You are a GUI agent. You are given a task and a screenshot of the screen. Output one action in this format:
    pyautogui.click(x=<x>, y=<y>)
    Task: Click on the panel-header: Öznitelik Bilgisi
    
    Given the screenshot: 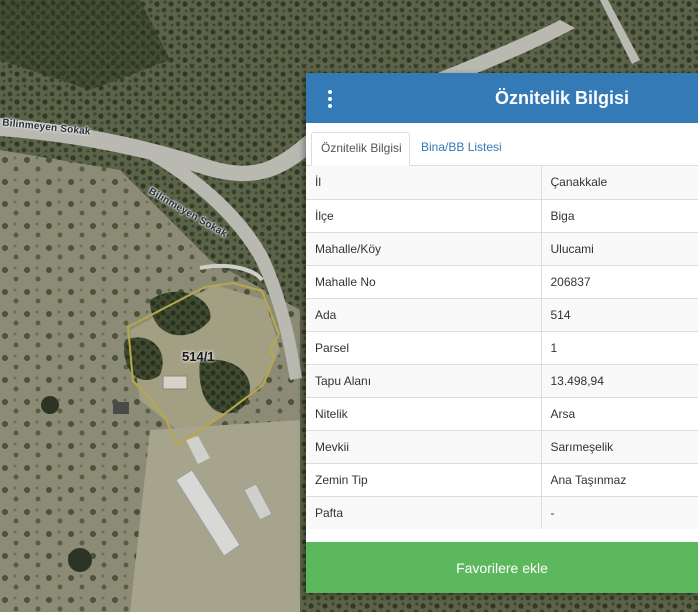 What is the action you would take?
    pyautogui.click(x=502, y=98)
    